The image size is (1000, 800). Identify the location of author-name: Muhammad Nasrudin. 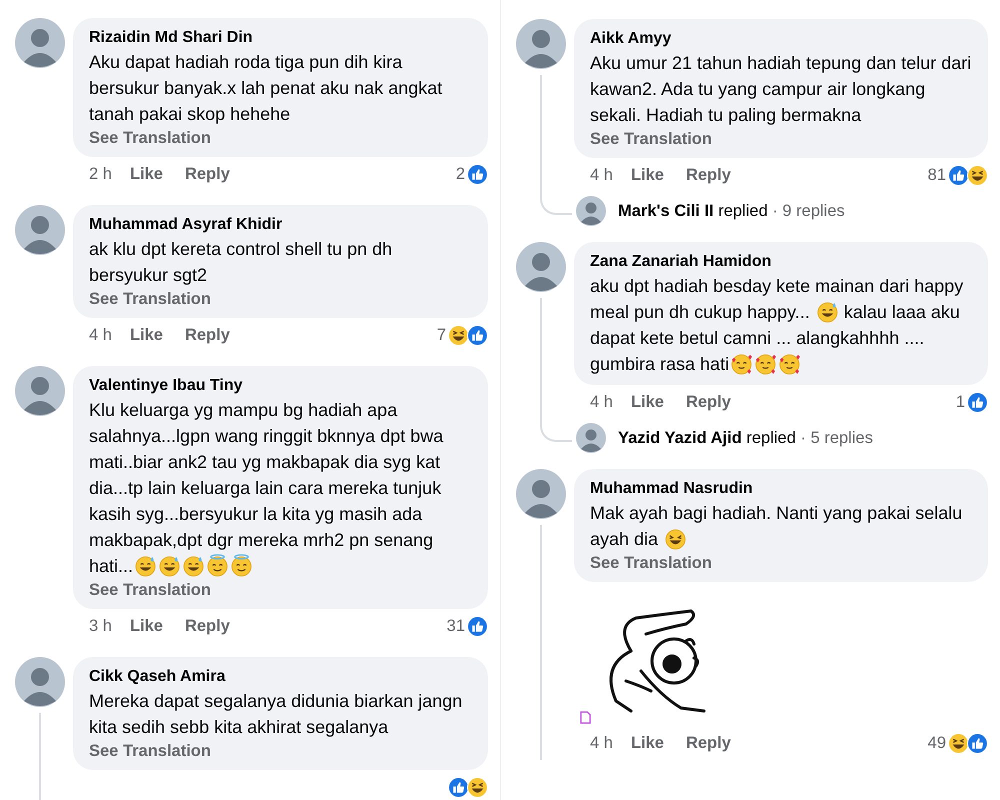
(781, 489).